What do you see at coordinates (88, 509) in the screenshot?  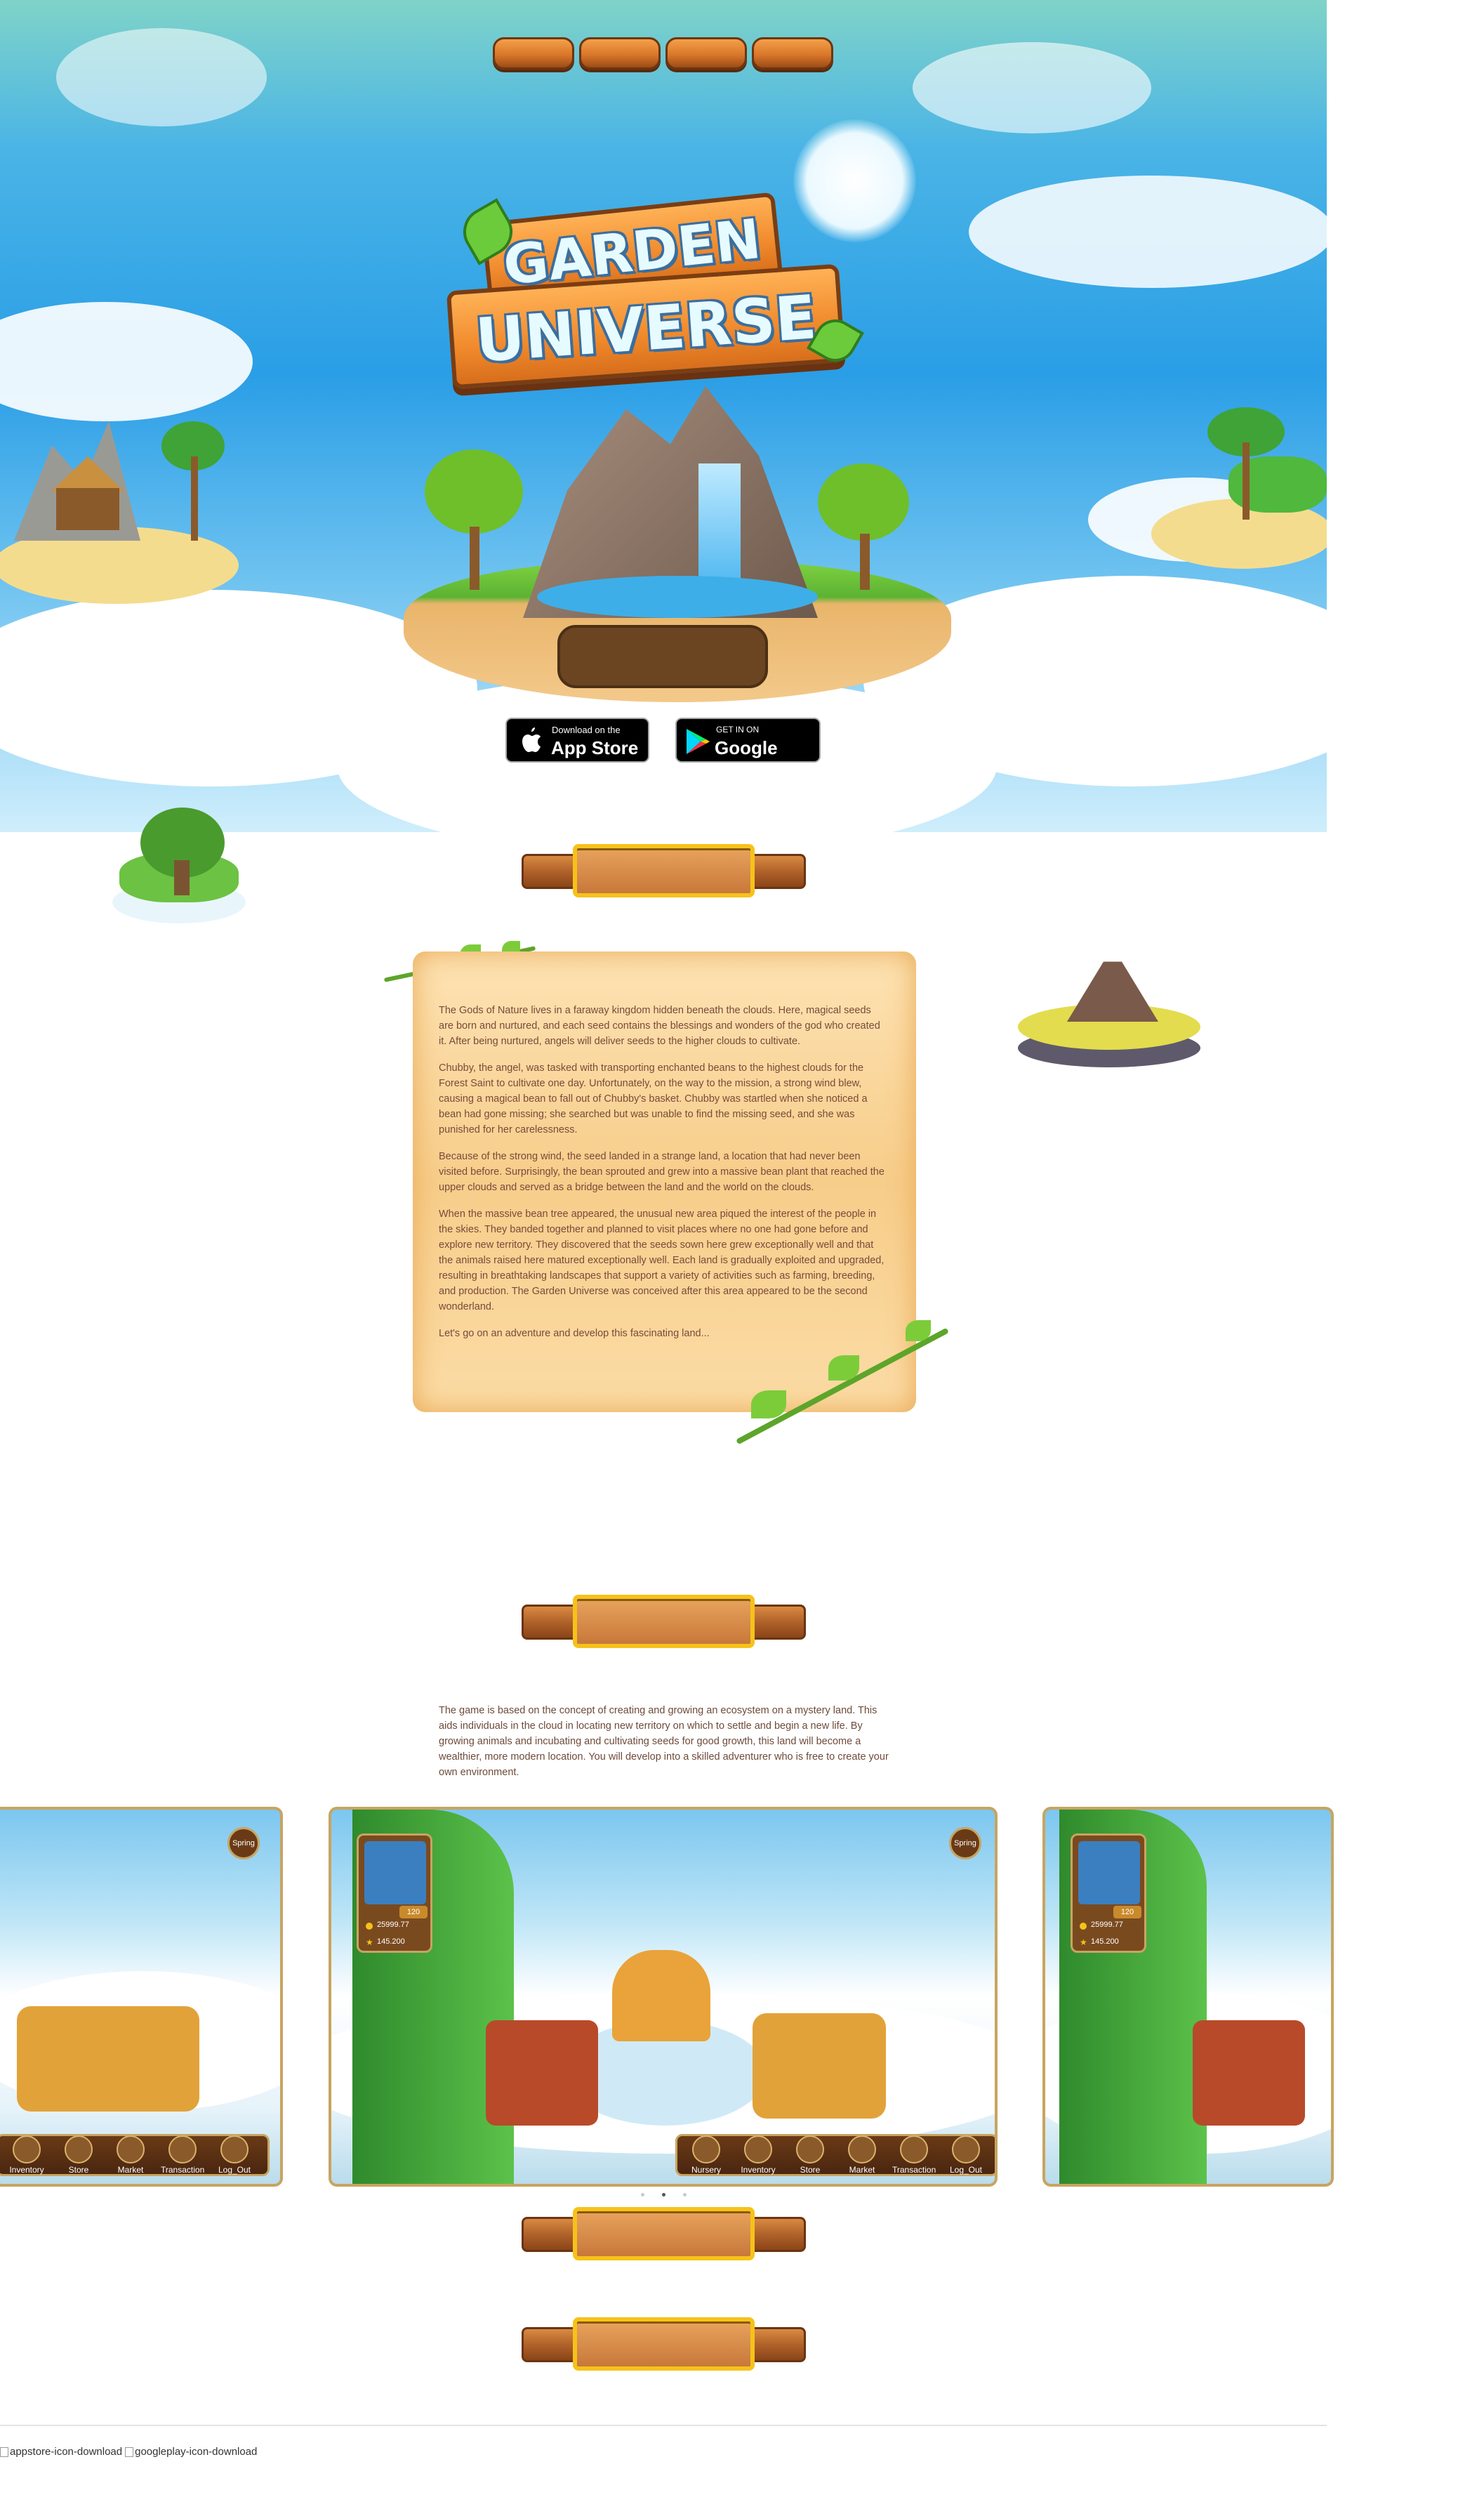 I see `hut` at bounding box center [88, 509].